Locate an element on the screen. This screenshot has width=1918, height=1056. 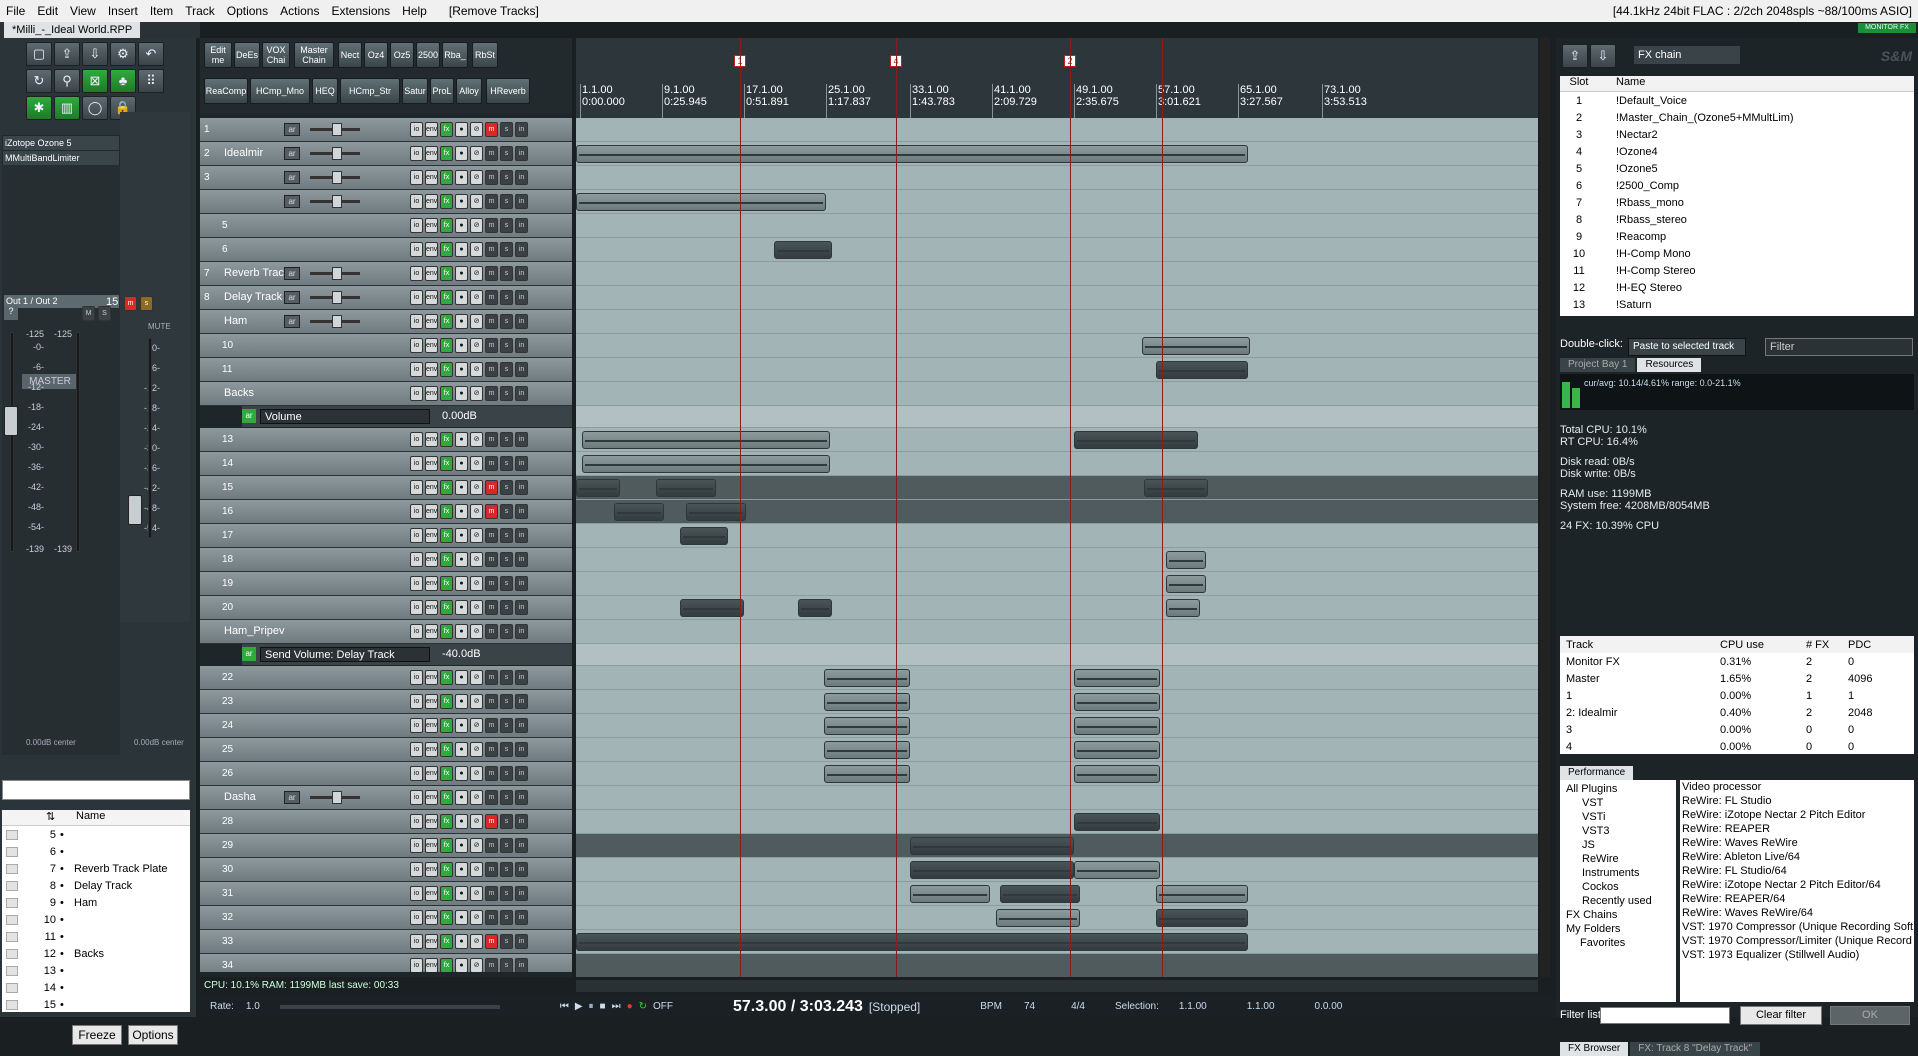
fx-folder: ReWire is located at coordinates (1618, 859).